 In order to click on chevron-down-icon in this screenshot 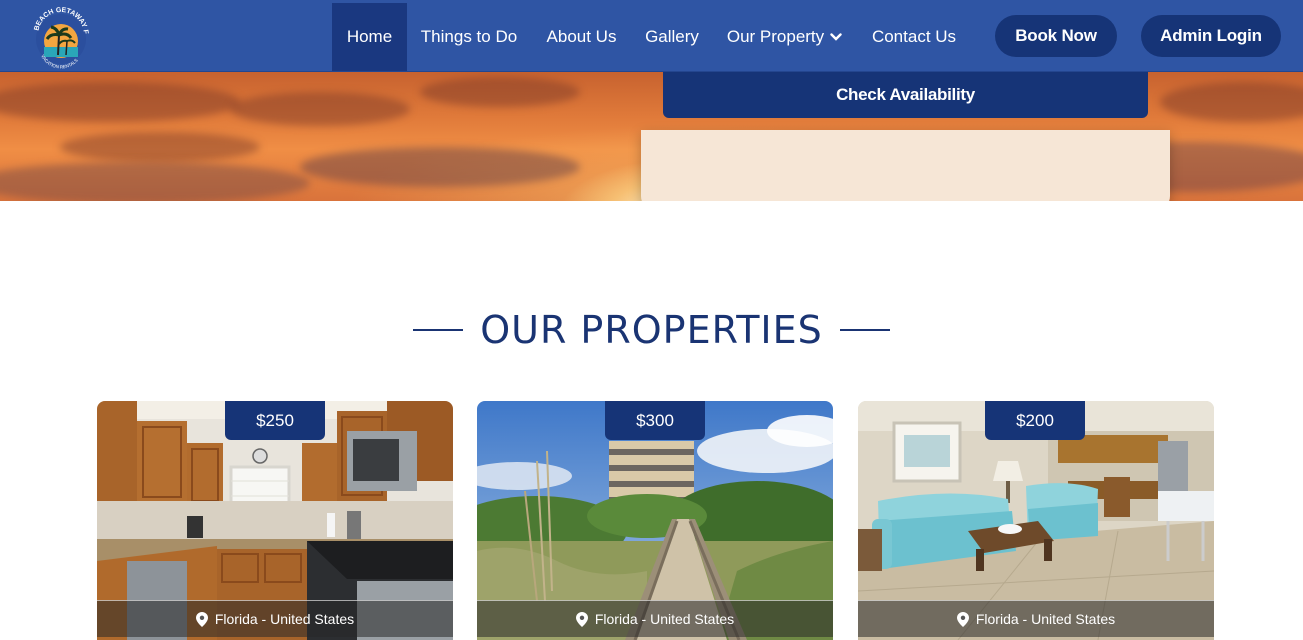, I will do `click(836, 37)`.